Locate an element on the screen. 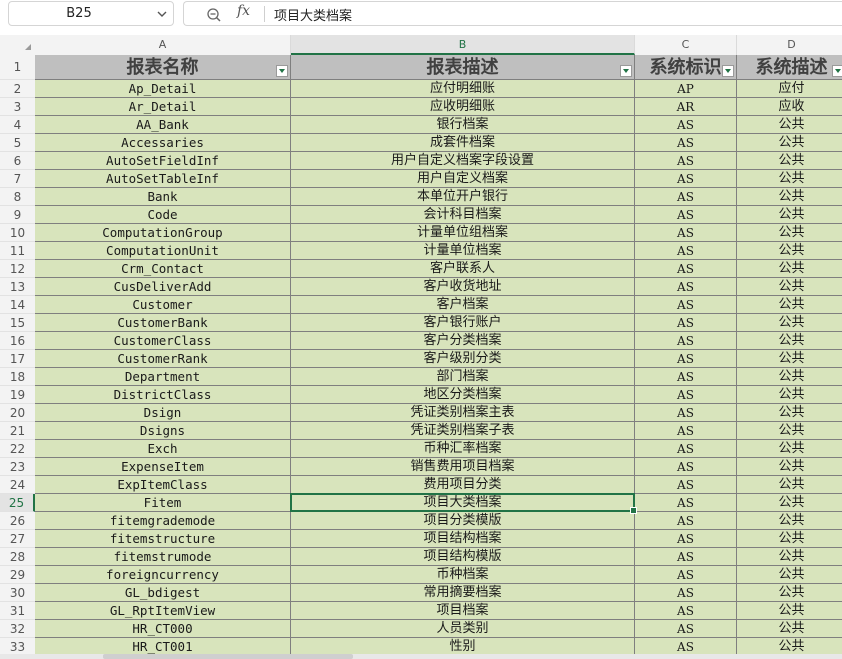 This screenshot has width=842, height=659. chevron-down-icon is located at coordinates (162, 14).